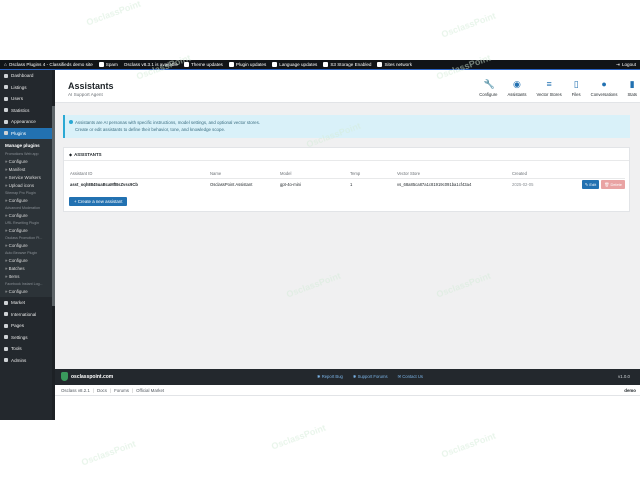 This screenshot has height=480, width=640. I want to click on sidebar-item-plugins: Plugins, so click(27, 133).